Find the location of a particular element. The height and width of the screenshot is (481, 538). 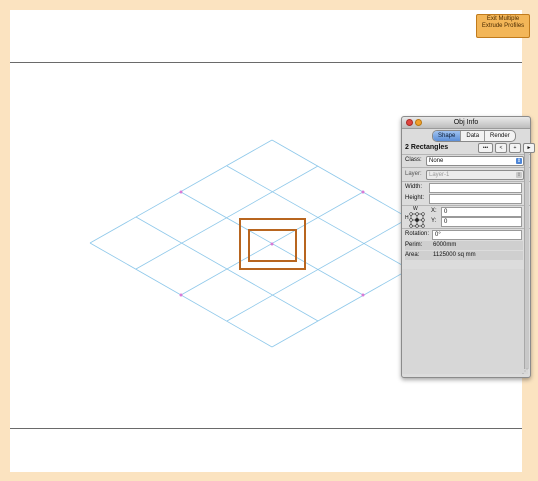

layer-value: Layer-1 is located at coordinates (439, 175).